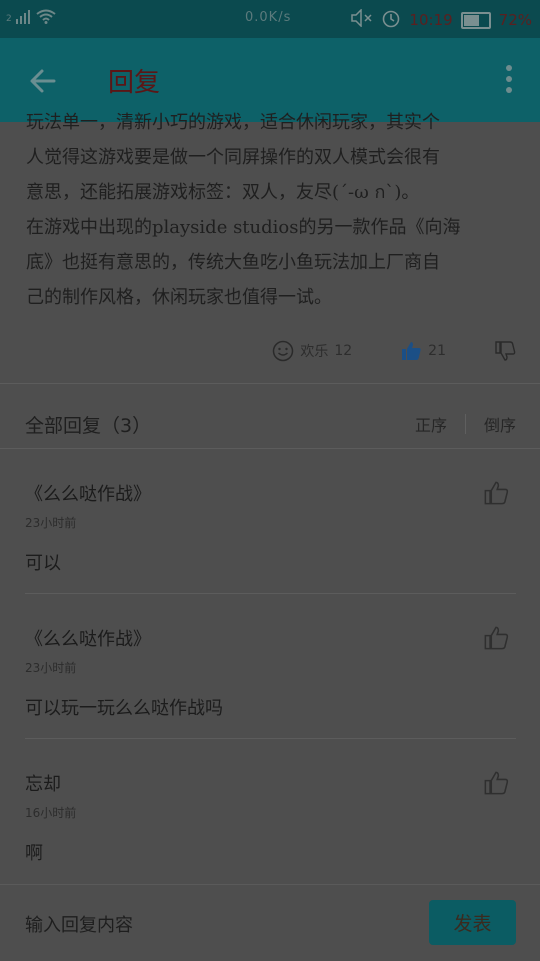 The image size is (540, 961). What do you see at coordinates (270, 527) in the screenshot?
I see `reply-item: 《么么哒作战》 23小时前 可以` at bounding box center [270, 527].